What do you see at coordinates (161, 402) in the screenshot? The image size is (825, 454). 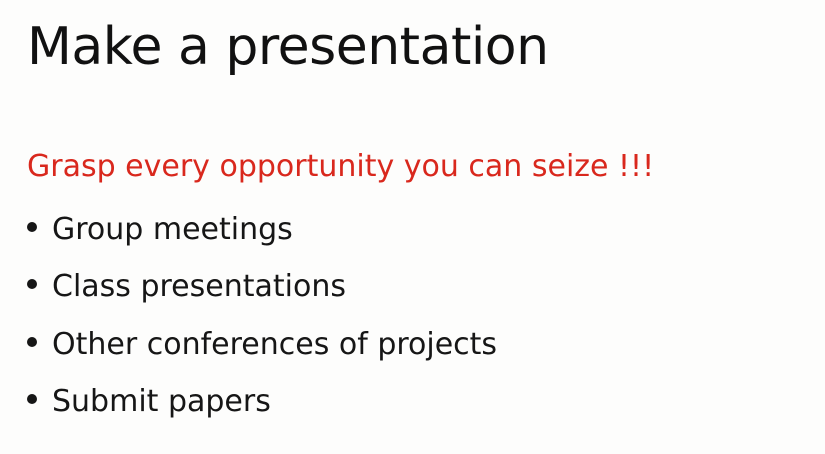 I see `bullet-text: Submit papers` at bounding box center [161, 402].